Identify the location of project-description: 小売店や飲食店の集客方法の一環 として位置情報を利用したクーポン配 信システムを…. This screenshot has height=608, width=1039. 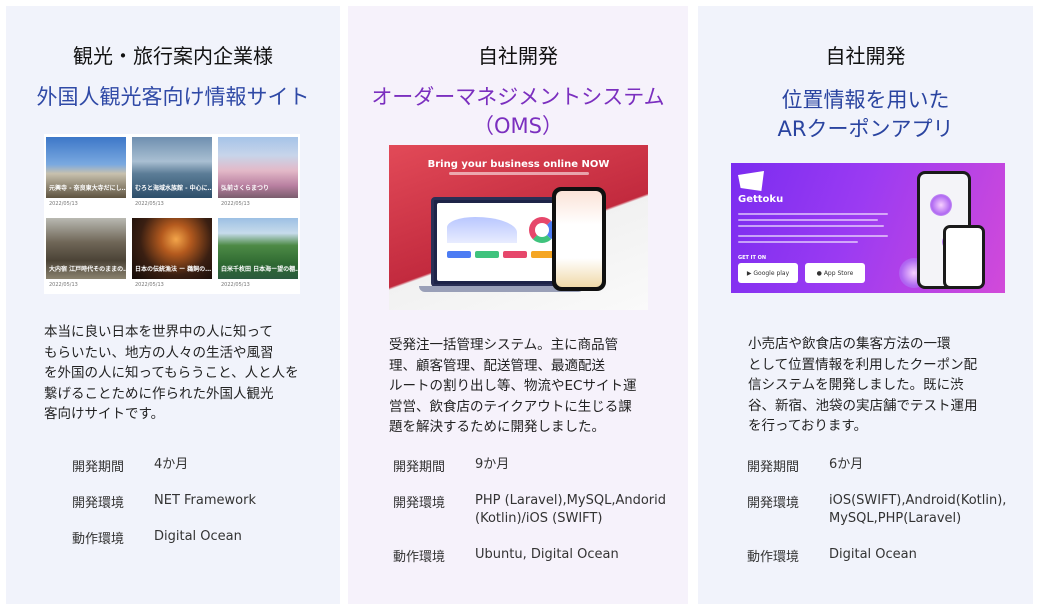
(863, 385).